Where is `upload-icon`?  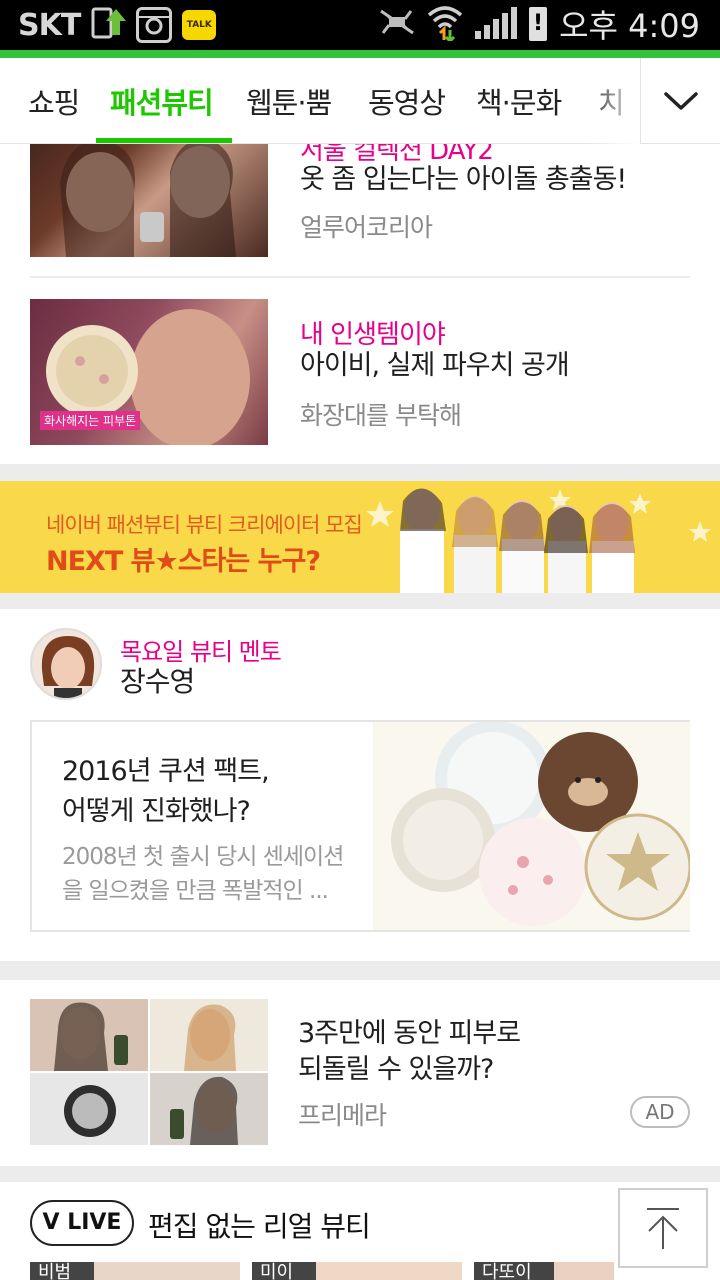
upload-icon is located at coordinates (108, 25).